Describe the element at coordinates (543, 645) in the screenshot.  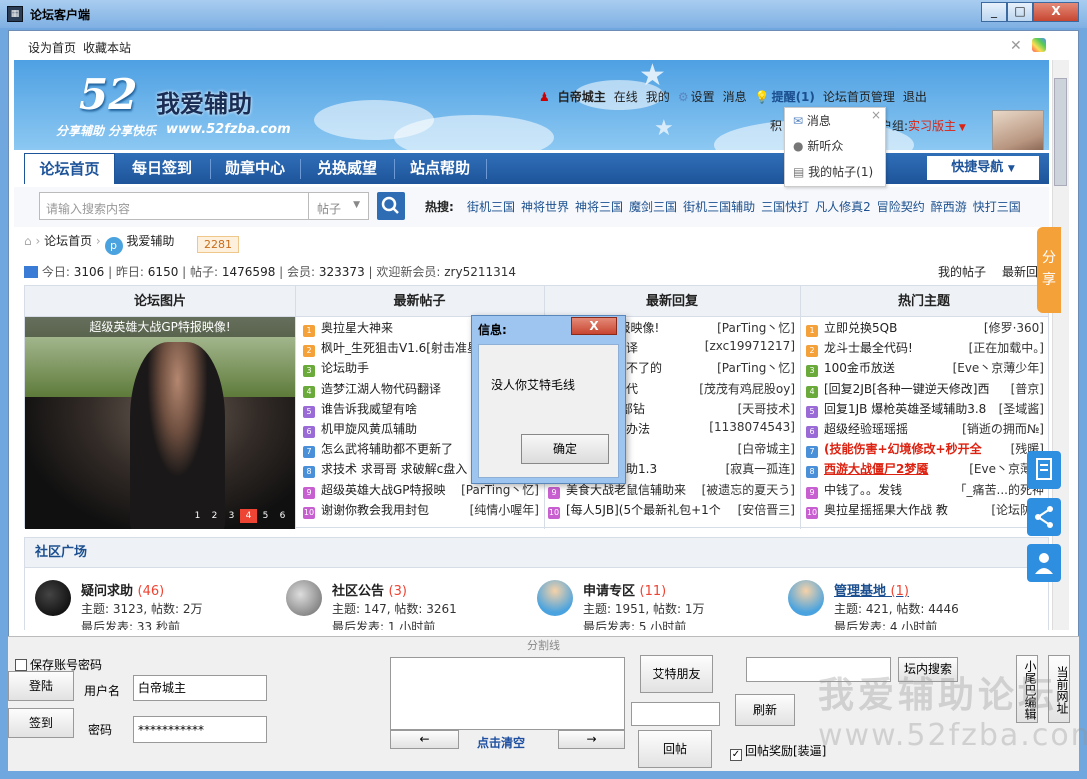
I see `split-line: 分割线` at that location.